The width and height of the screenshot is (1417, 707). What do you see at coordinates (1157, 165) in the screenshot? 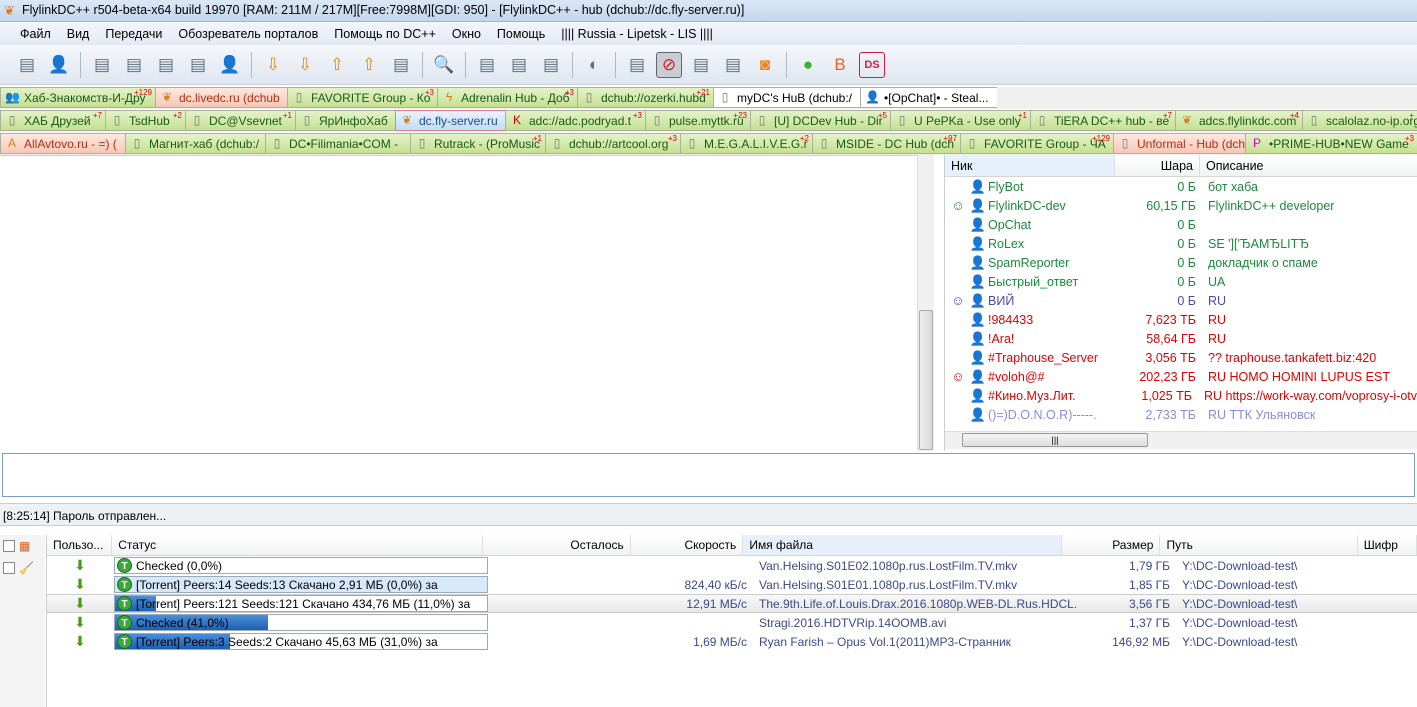
I see `column-share: Шара` at bounding box center [1157, 165].